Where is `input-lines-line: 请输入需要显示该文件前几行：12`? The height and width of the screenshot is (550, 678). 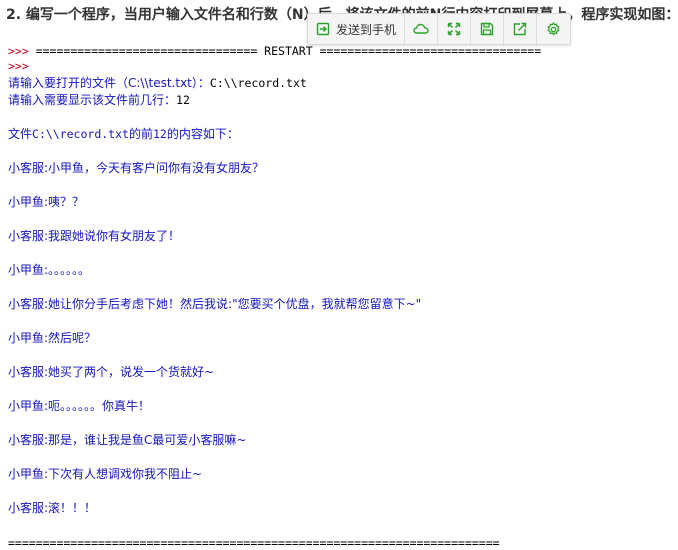 input-lines-line: 请输入需要显示该文件前几行：12 is located at coordinates (99, 100).